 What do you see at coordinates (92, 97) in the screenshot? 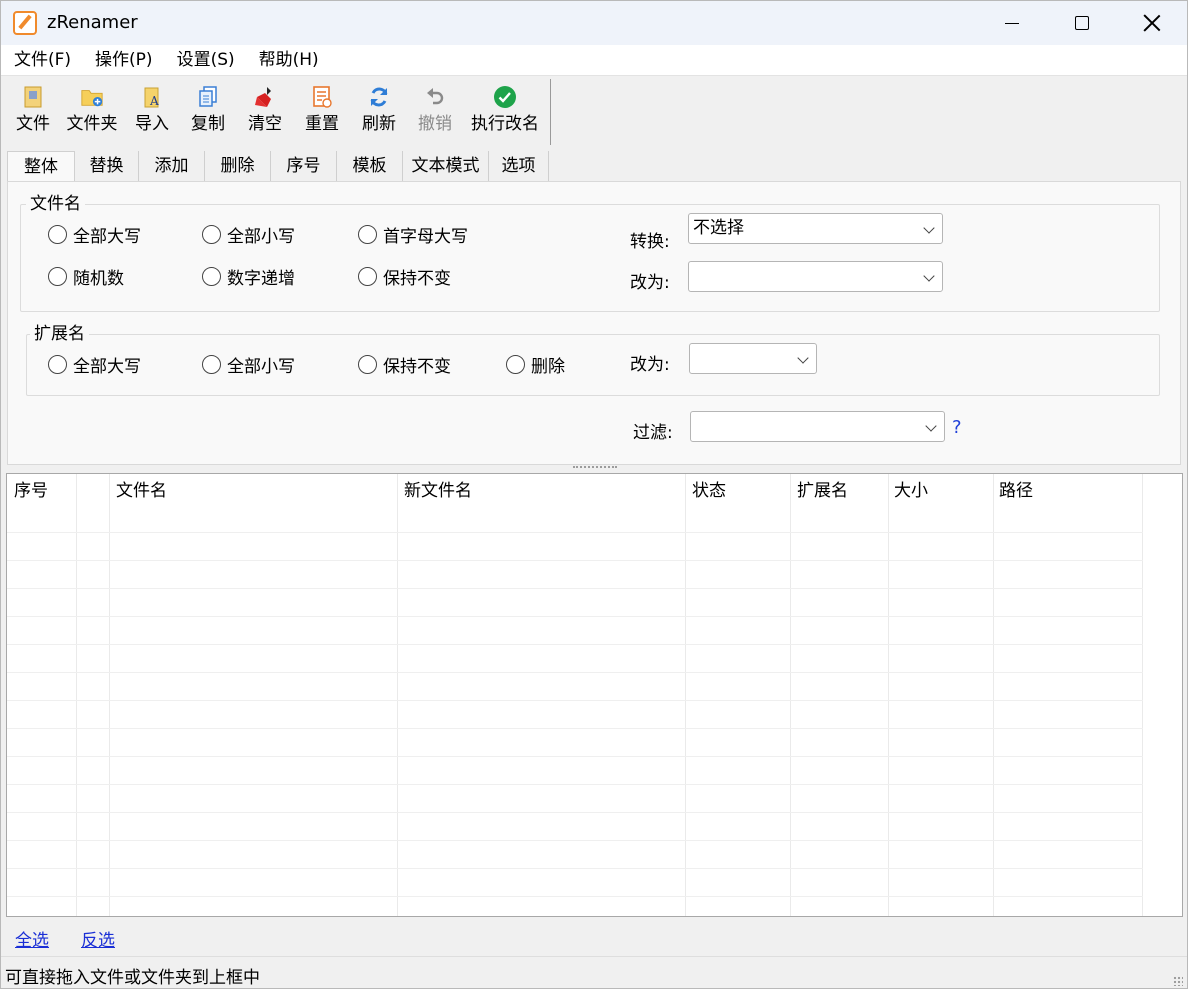
I see `folder-add-icon` at bounding box center [92, 97].